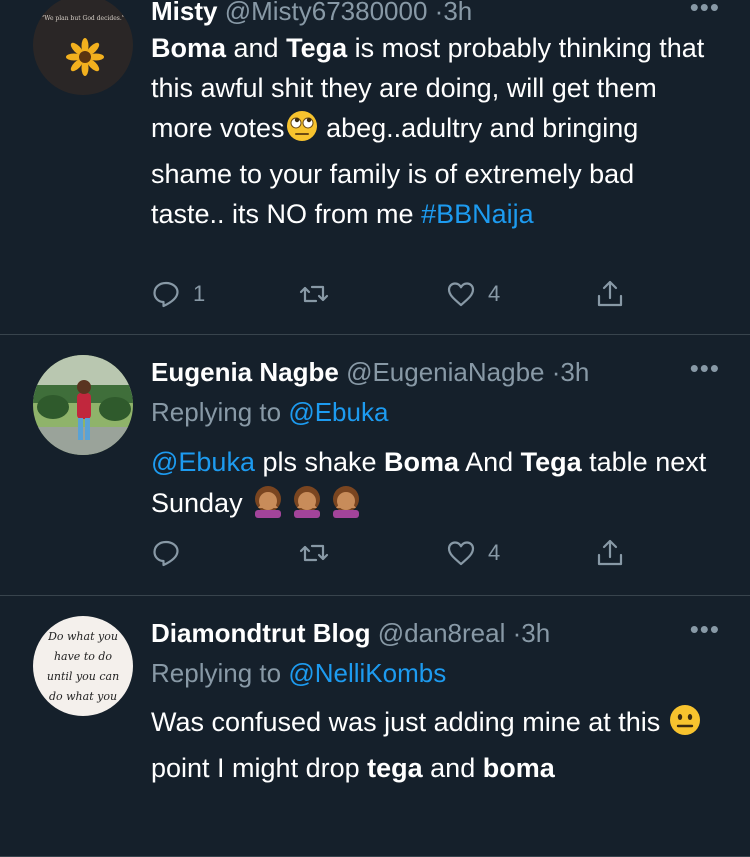 The image size is (750, 857). Describe the element at coordinates (83, 47) in the screenshot. I see `avatar: "We plan but God decides."` at that location.